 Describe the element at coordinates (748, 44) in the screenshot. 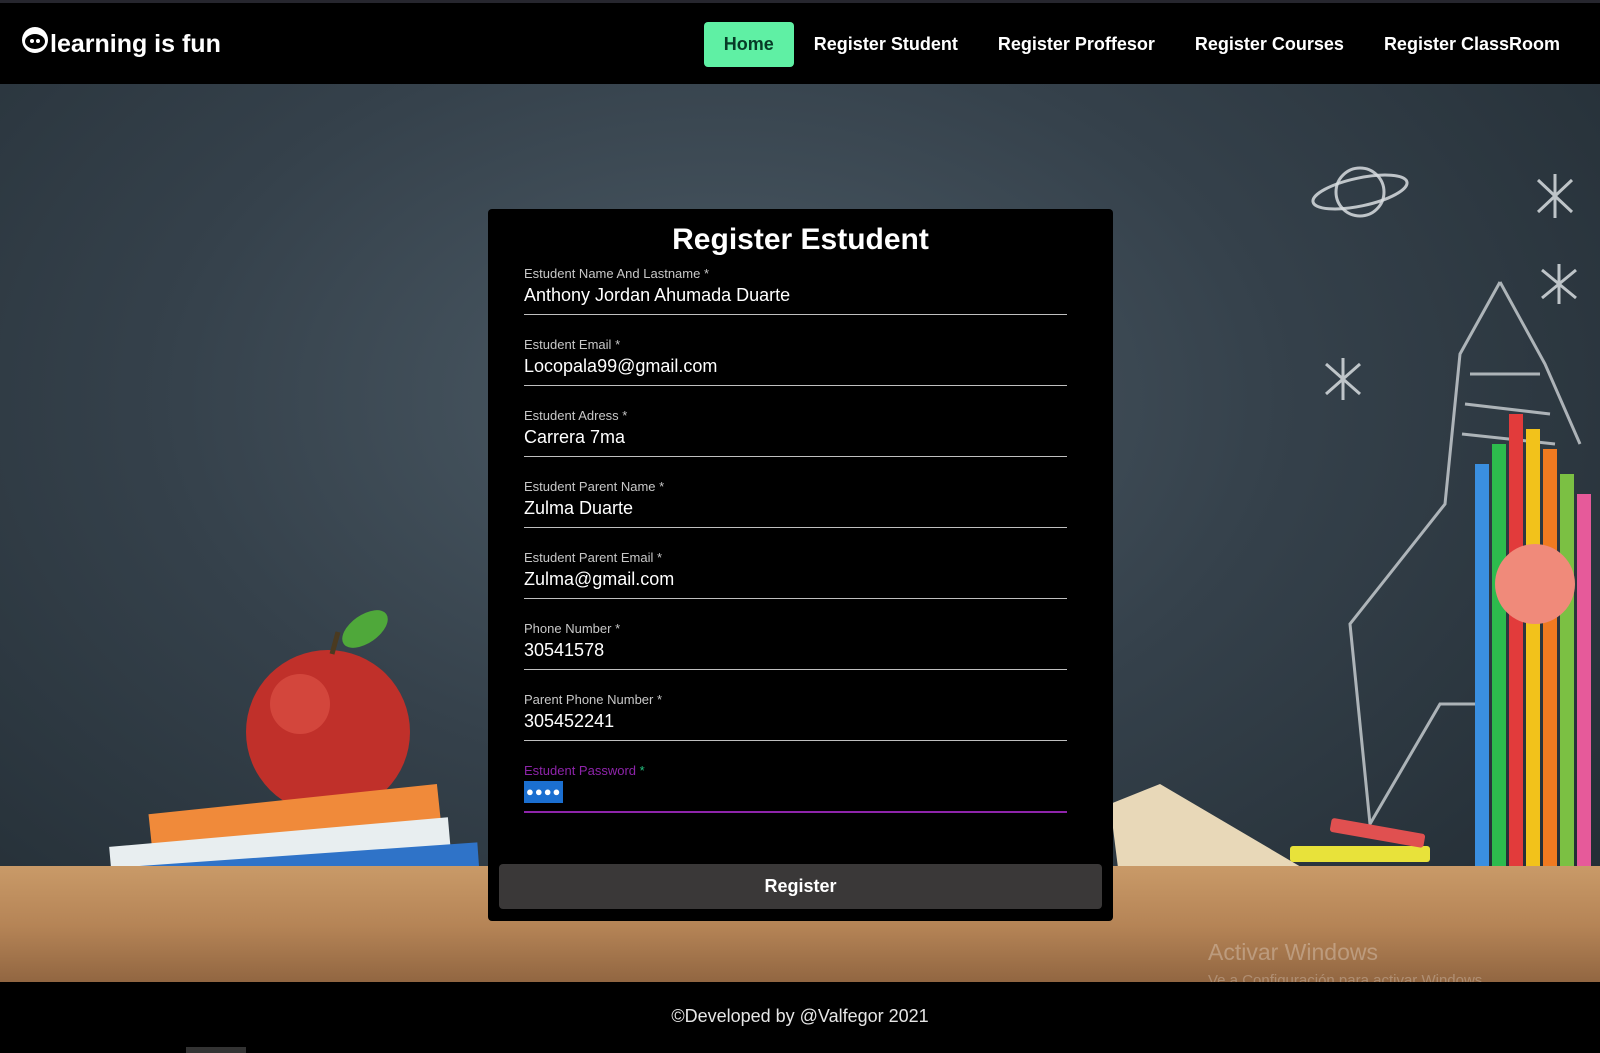

I see `nav-home: Home` at that location.